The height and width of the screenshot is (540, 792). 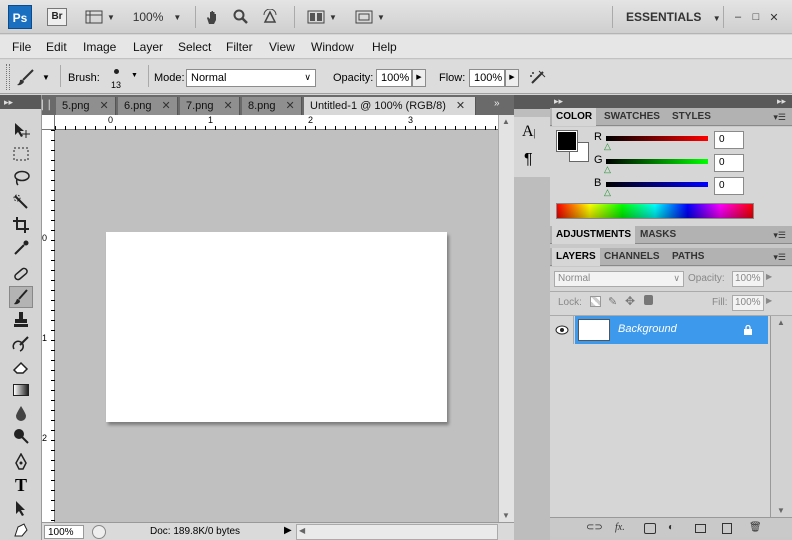 I want to click on shape-tool, so click(x=21, y=529).